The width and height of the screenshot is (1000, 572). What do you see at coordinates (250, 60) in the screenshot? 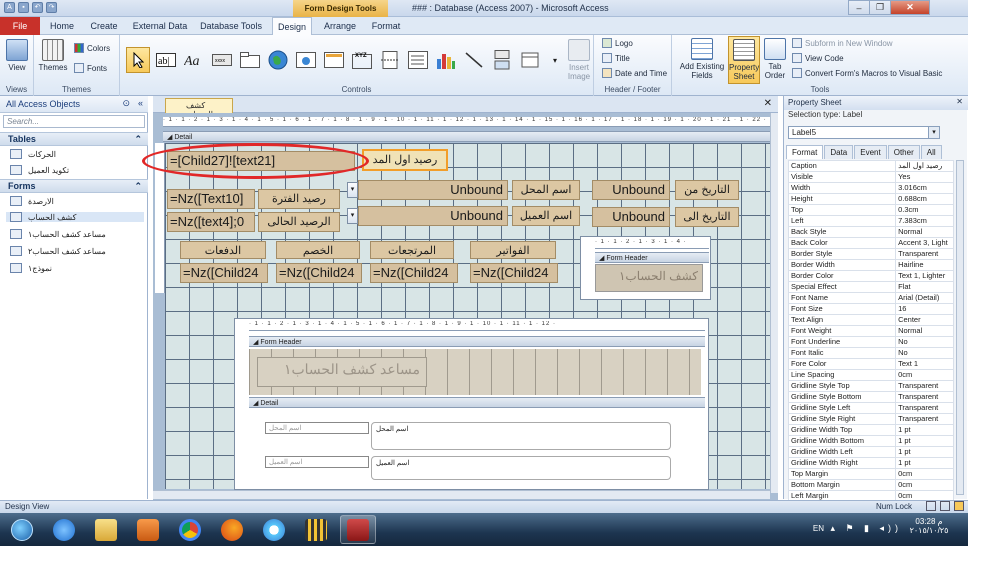
I see `tab-control-button` at bounding box center [250, 60].